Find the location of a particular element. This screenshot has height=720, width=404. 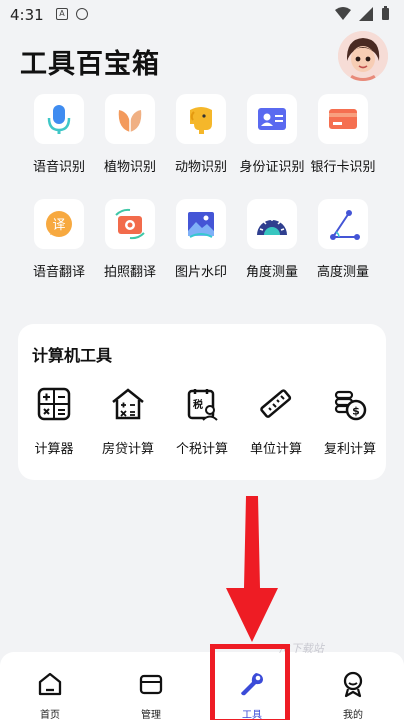

tool-label: 动物识别 is located at coordinates (200, 167).